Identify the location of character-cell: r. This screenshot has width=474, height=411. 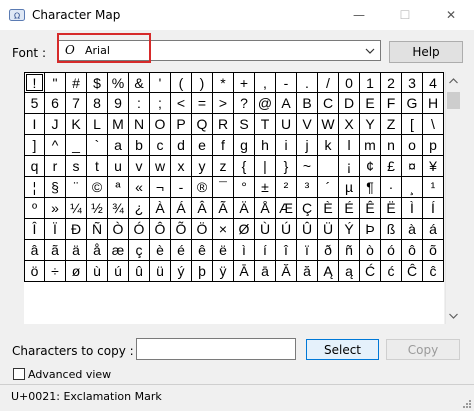
(55, 166).